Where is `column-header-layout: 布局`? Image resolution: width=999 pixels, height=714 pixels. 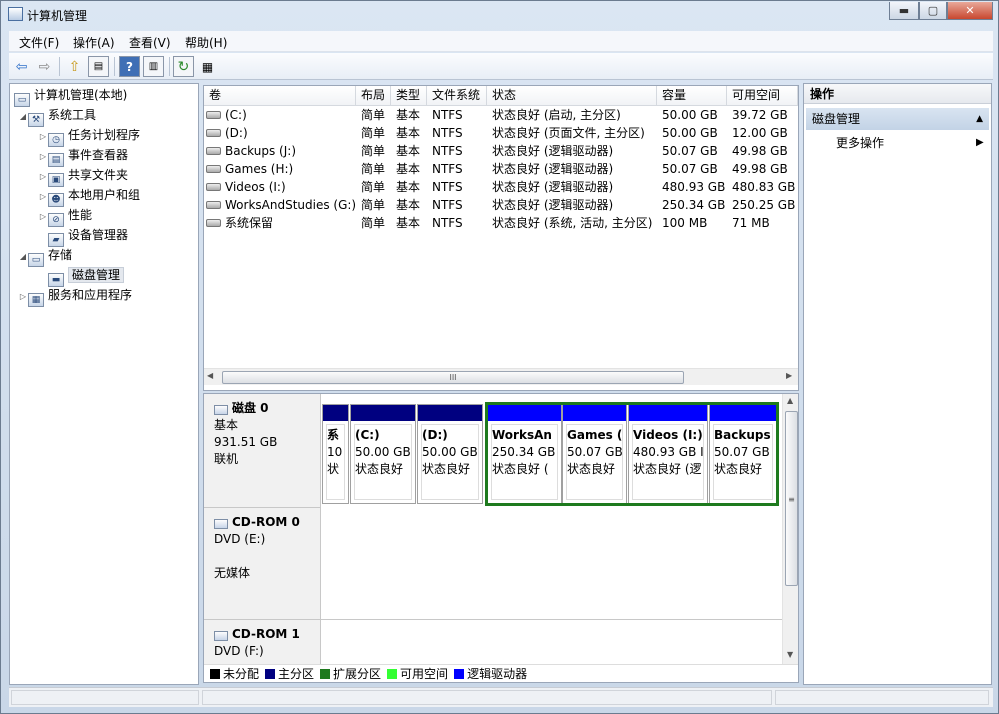
column-header-layout: 布局 is located at coordinates (373, 96).